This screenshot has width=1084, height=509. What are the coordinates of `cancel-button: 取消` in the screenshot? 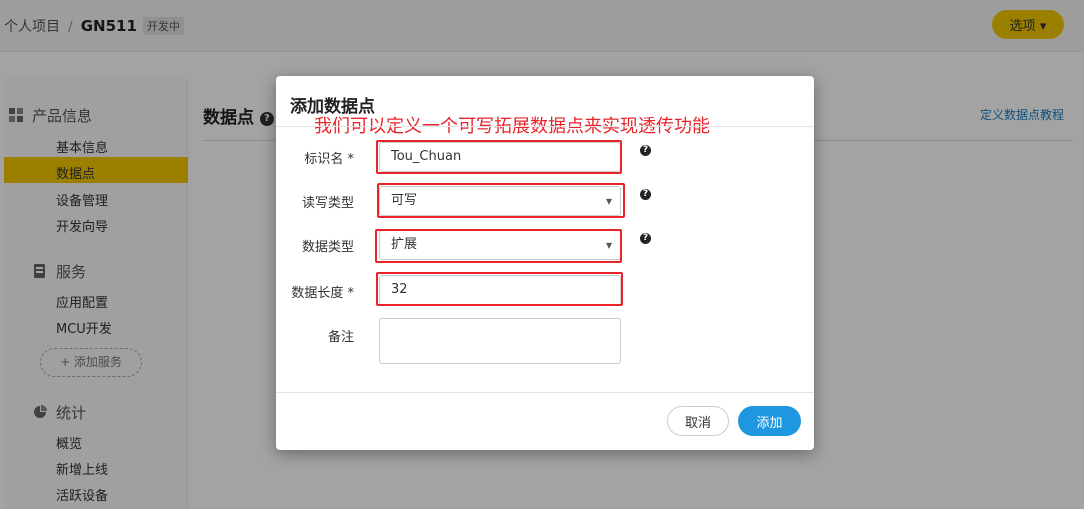 It's located at (698, 421).